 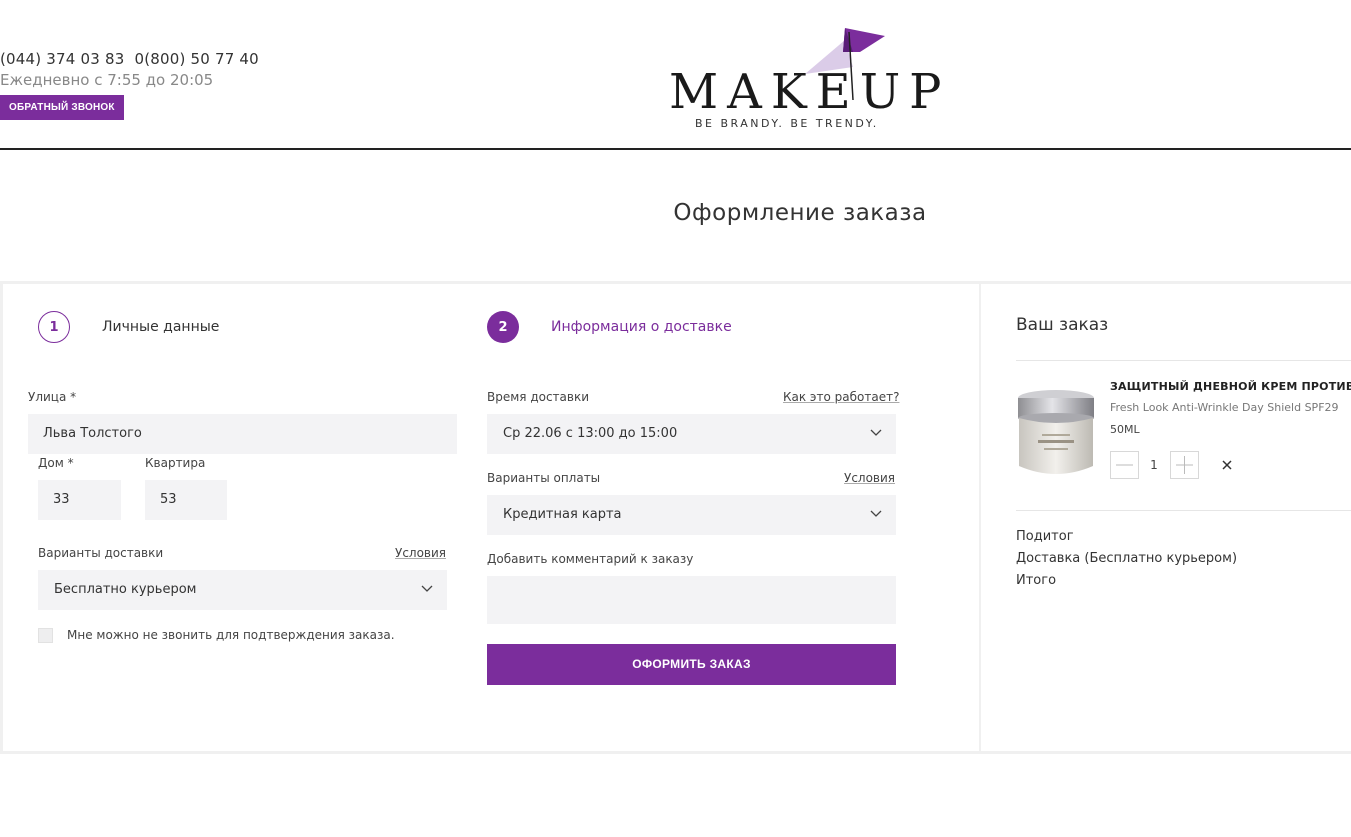 I want to click on logo-wordmark: MAKEUP, so click(x=810, y=92).